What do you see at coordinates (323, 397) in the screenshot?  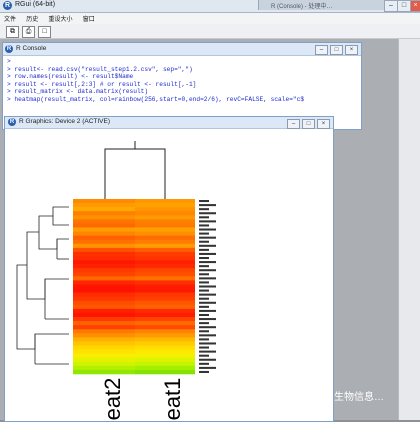 I see `wechat-icon` at bounding box center [323, 397].